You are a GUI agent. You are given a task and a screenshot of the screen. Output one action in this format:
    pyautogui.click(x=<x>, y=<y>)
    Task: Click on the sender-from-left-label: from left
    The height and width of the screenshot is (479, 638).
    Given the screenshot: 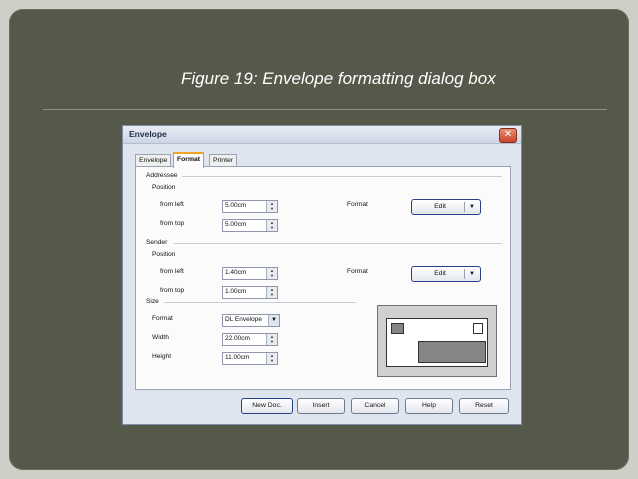 What is the action you would take?
    pyautogui.click(x=172, y=271)
    